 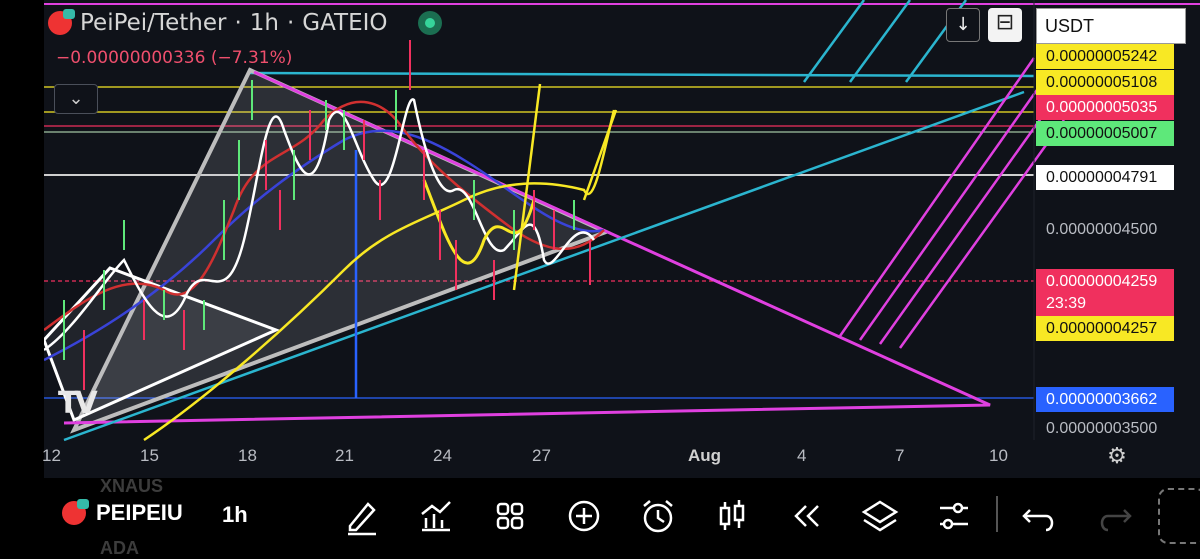 I want to click on indicators-icon, so click(x=436, y=516).